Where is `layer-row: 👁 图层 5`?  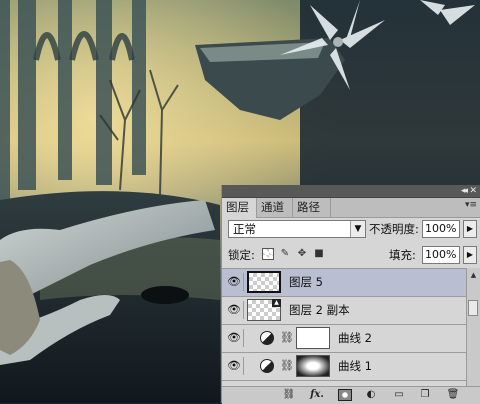 layer-row: 👁 图层 5 is located at coordinates (344, 283).